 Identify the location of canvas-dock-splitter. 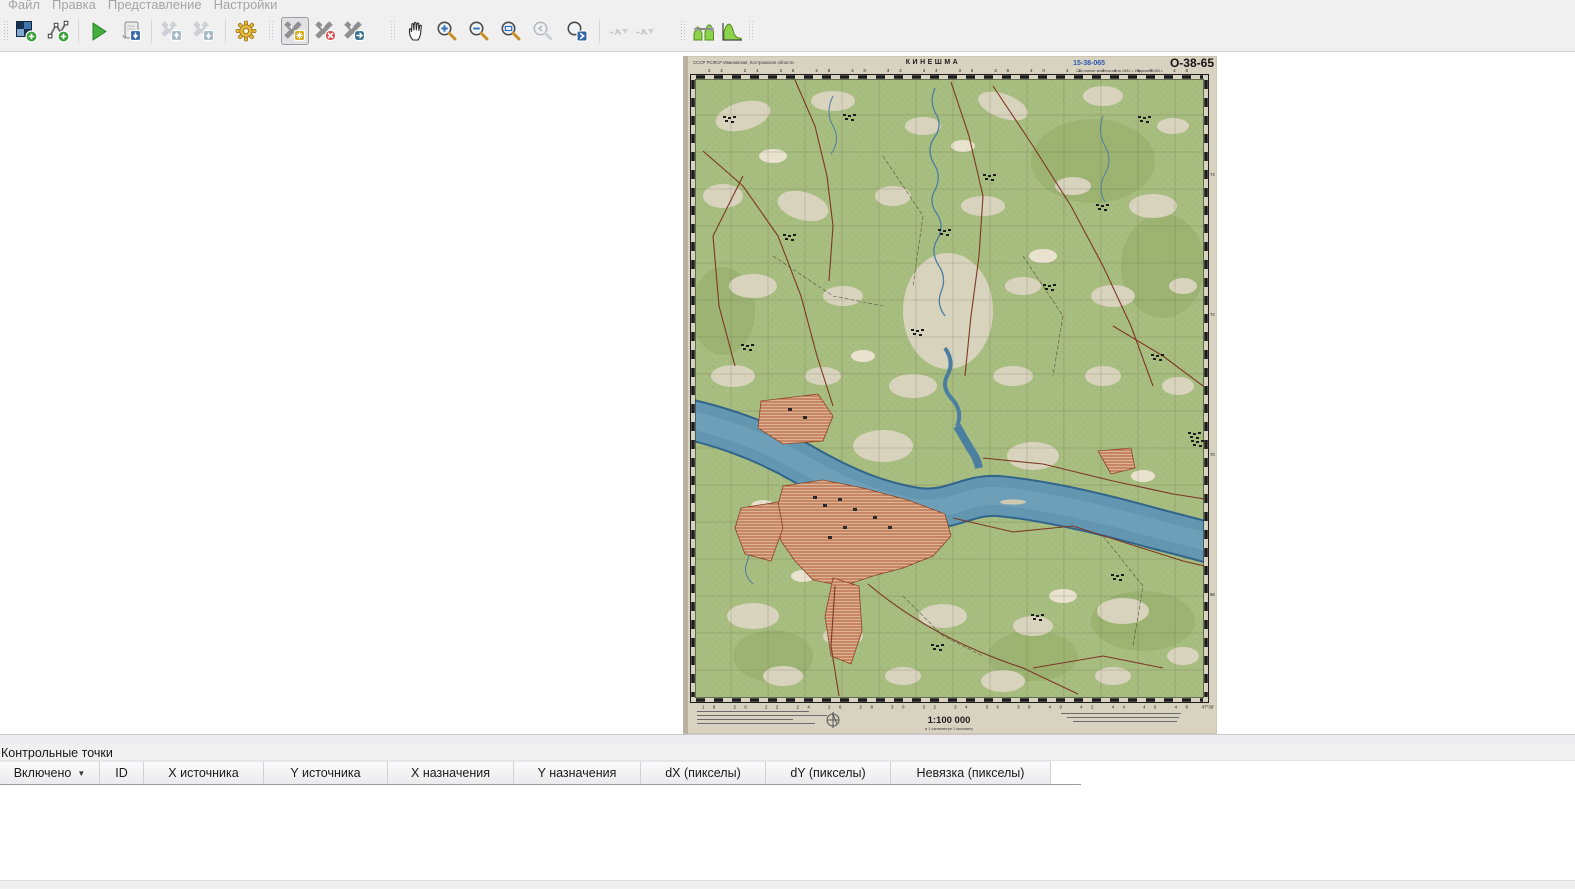
(787, 739).